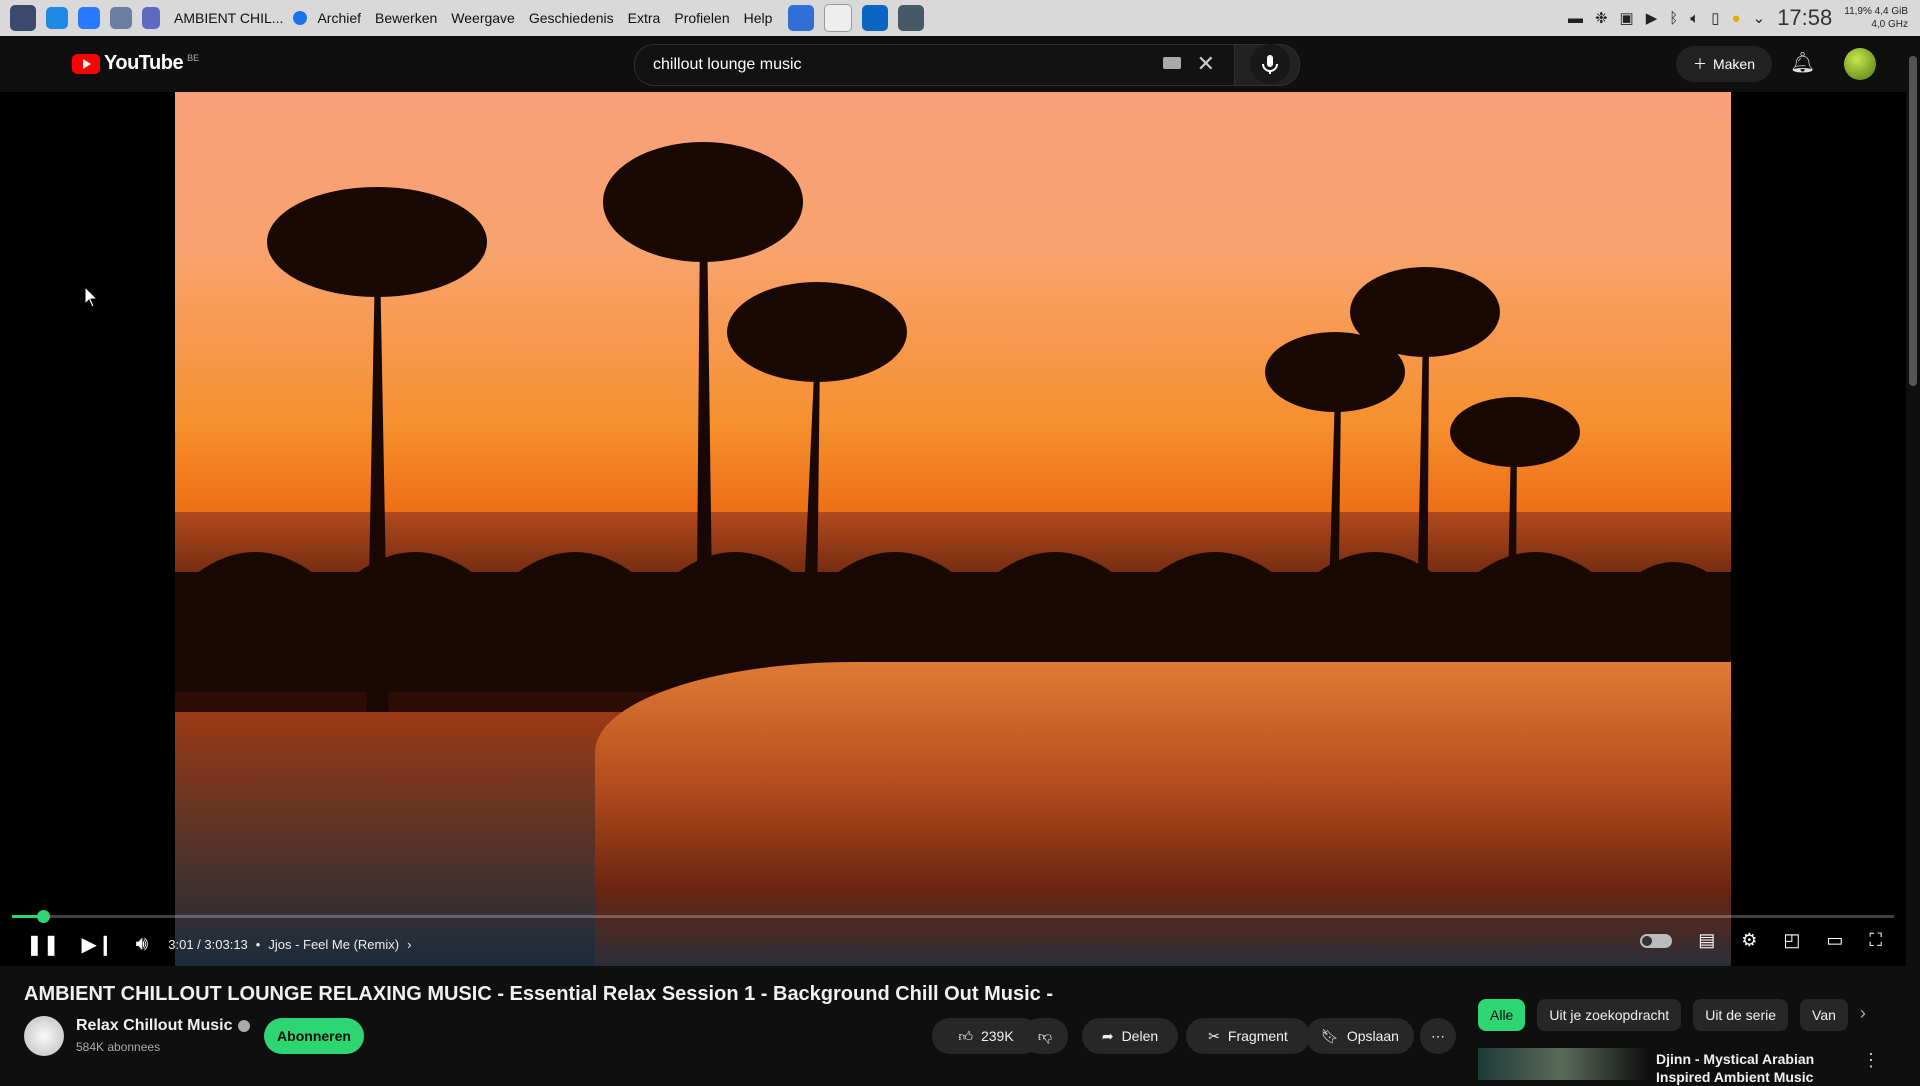 The width and height of the screenshot is (1920, 1086). What do you see at coordinates (1876, 18) in the screenshot?
I see `system-monitor: 11,9% 4,4 GiB 4,0 GHz` at bounding box center [1876, 18].